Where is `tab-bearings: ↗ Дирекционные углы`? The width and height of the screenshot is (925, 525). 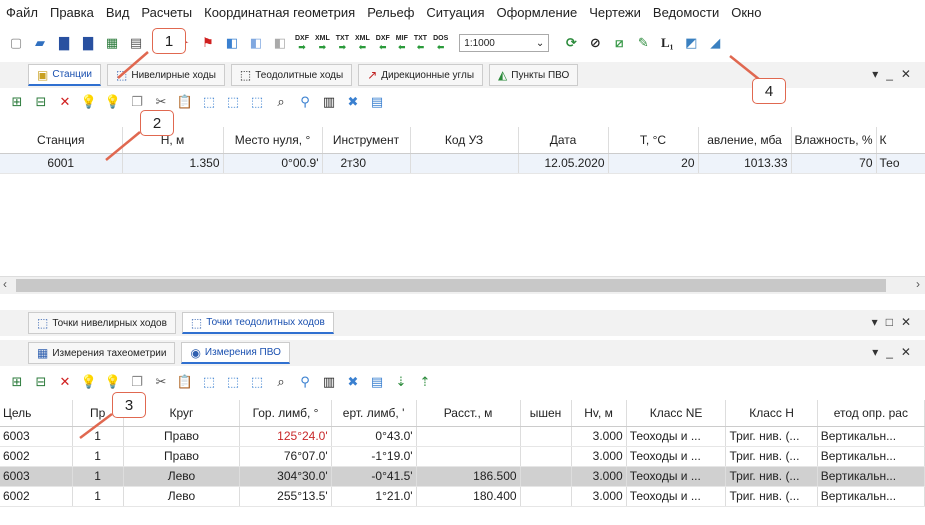 tab-bearings: ↗ Дирекционные углы is located at coordinates (421, 75).